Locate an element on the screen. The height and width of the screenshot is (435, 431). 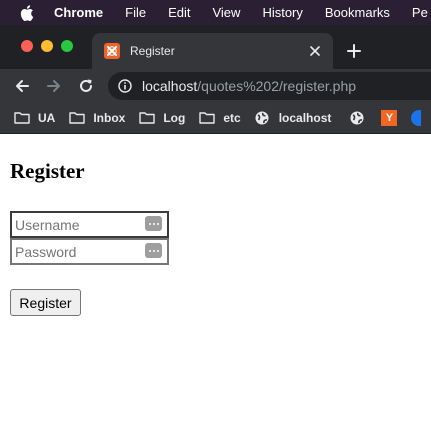
ycombinator-icon: Y is located at coordinates (389, 117).